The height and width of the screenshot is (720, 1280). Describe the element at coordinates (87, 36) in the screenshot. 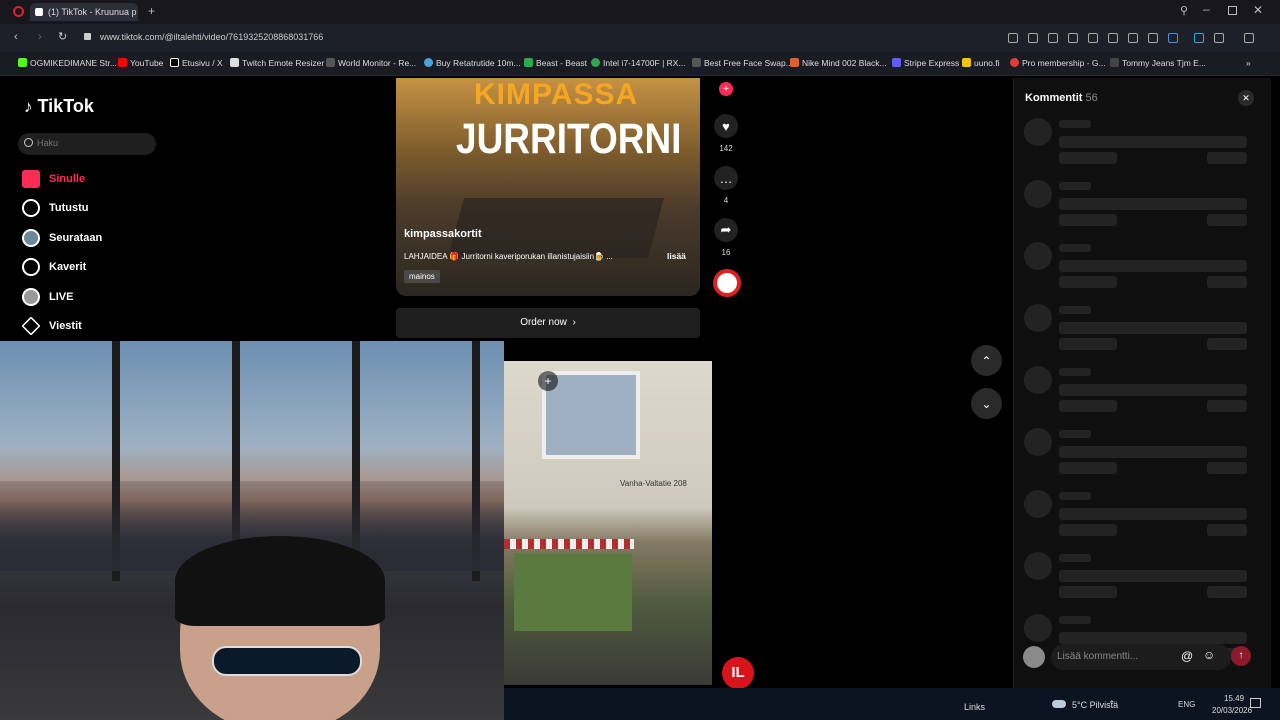

I see `lock-icon` at that location.